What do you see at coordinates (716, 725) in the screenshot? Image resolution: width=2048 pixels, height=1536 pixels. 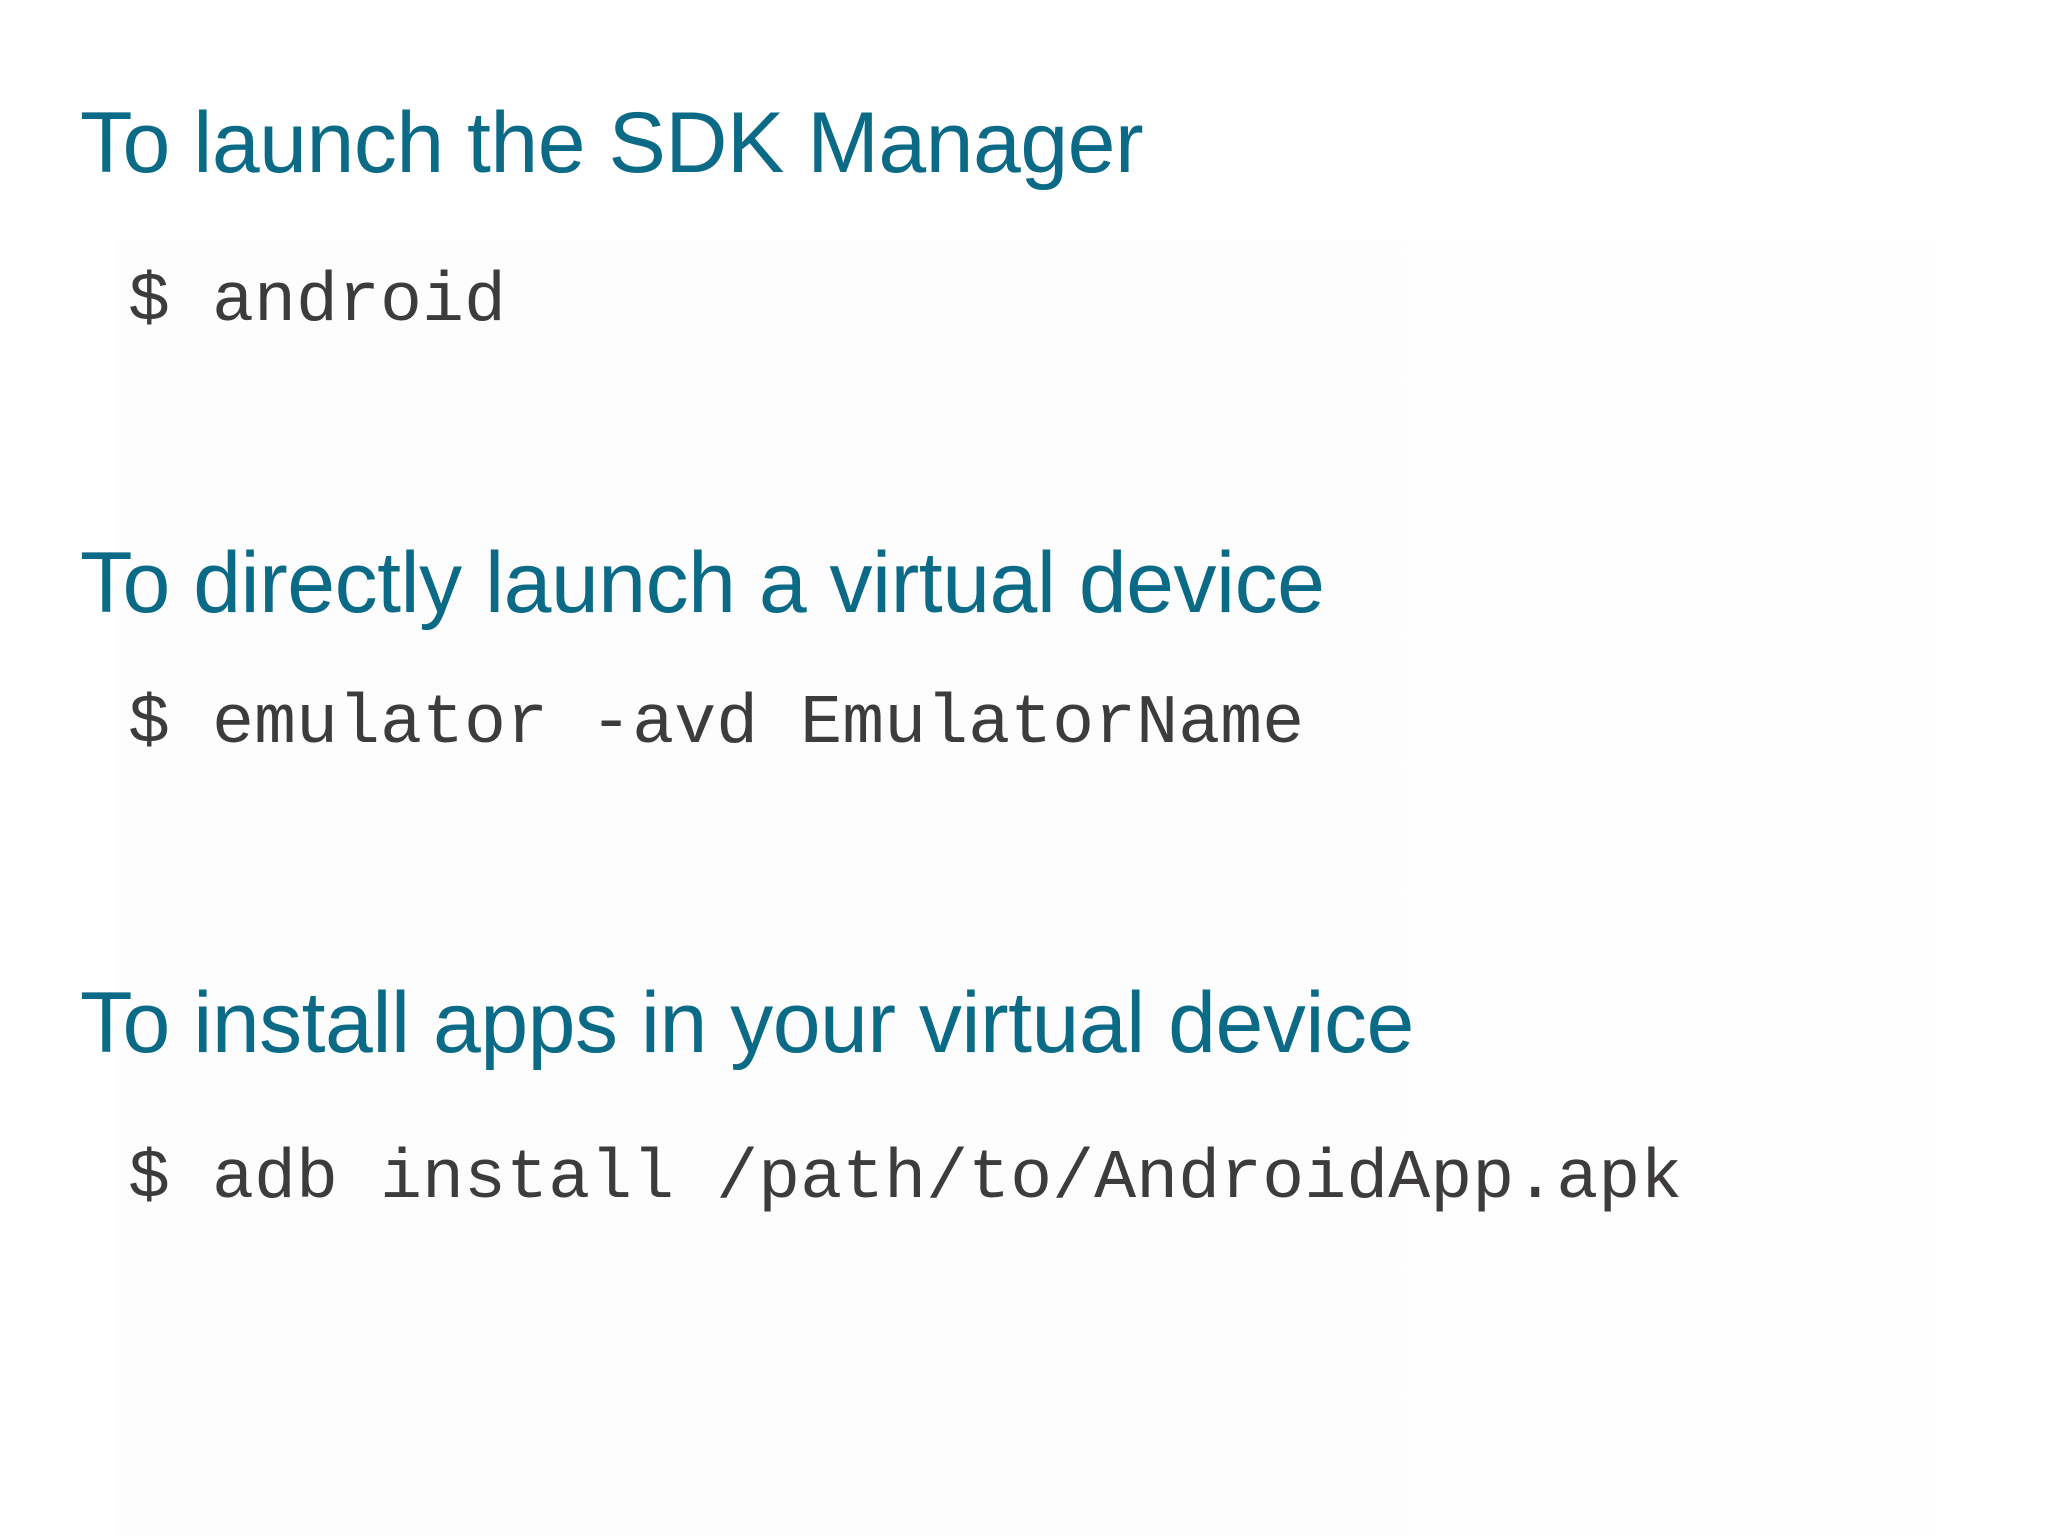 I see `command-line-emulator: $ emulator -avd EmulatorName` at bounding box center [716, 725].